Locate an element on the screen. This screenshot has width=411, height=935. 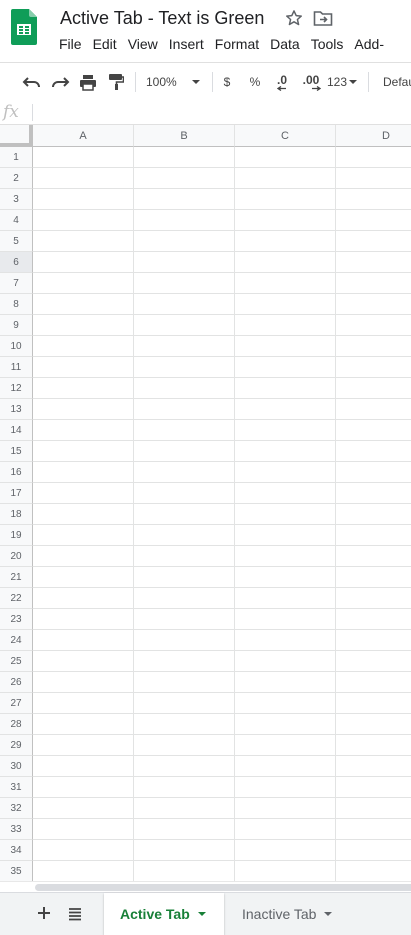
redo-button is located at coordinates (60, 82).